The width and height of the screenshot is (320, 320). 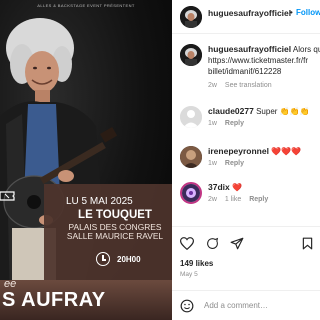 What do you see at coordinates (129, 259) in the screenshot?
I see `event-time: 20H00` at bounding box center [129, 259].